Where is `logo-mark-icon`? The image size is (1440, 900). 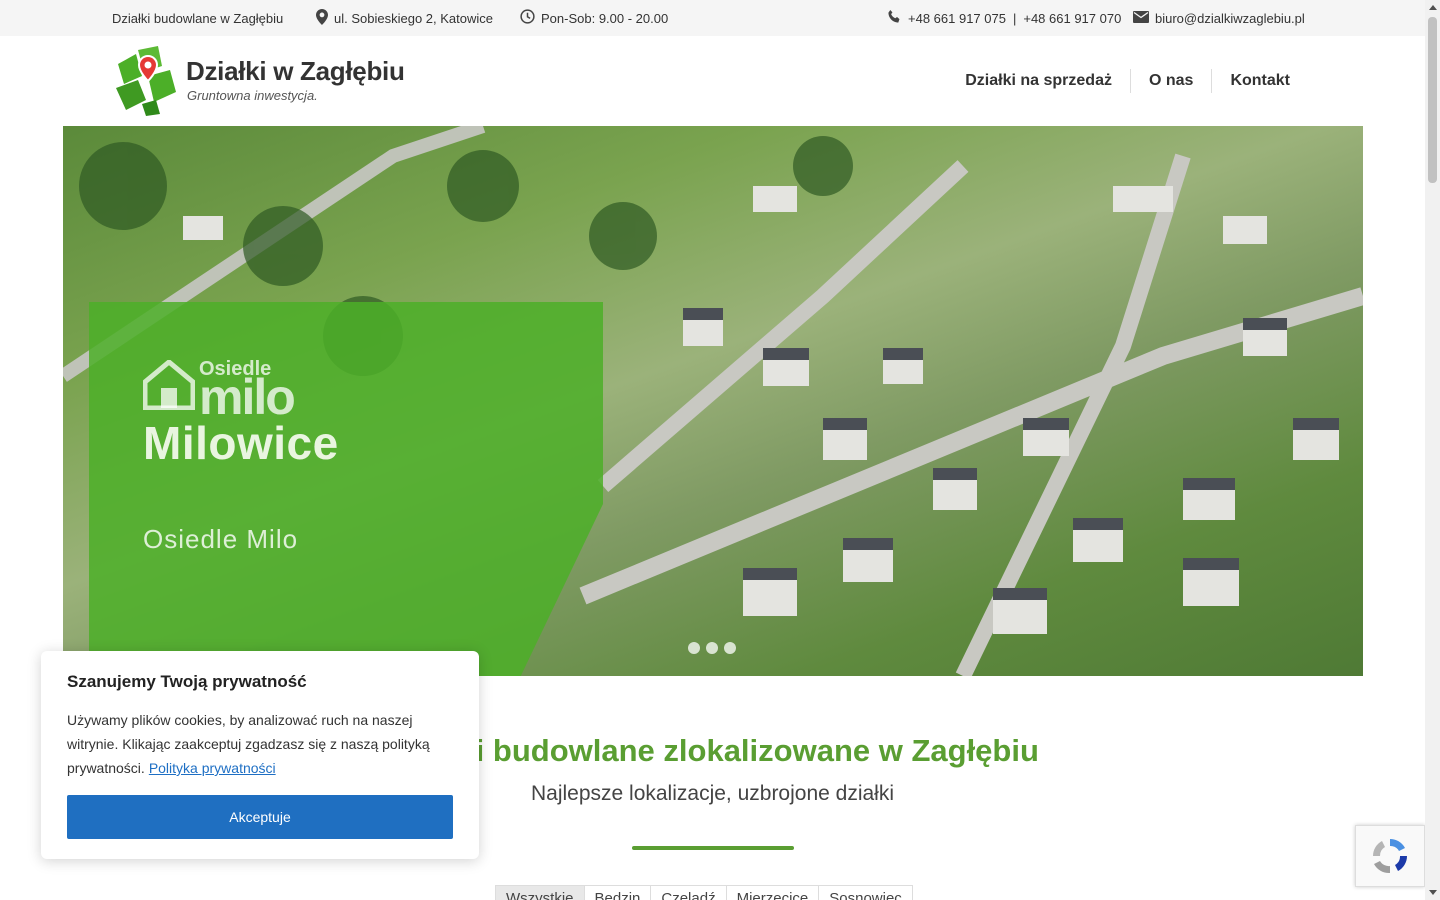
logo-mark-icon is located at coordinates (146, 81).